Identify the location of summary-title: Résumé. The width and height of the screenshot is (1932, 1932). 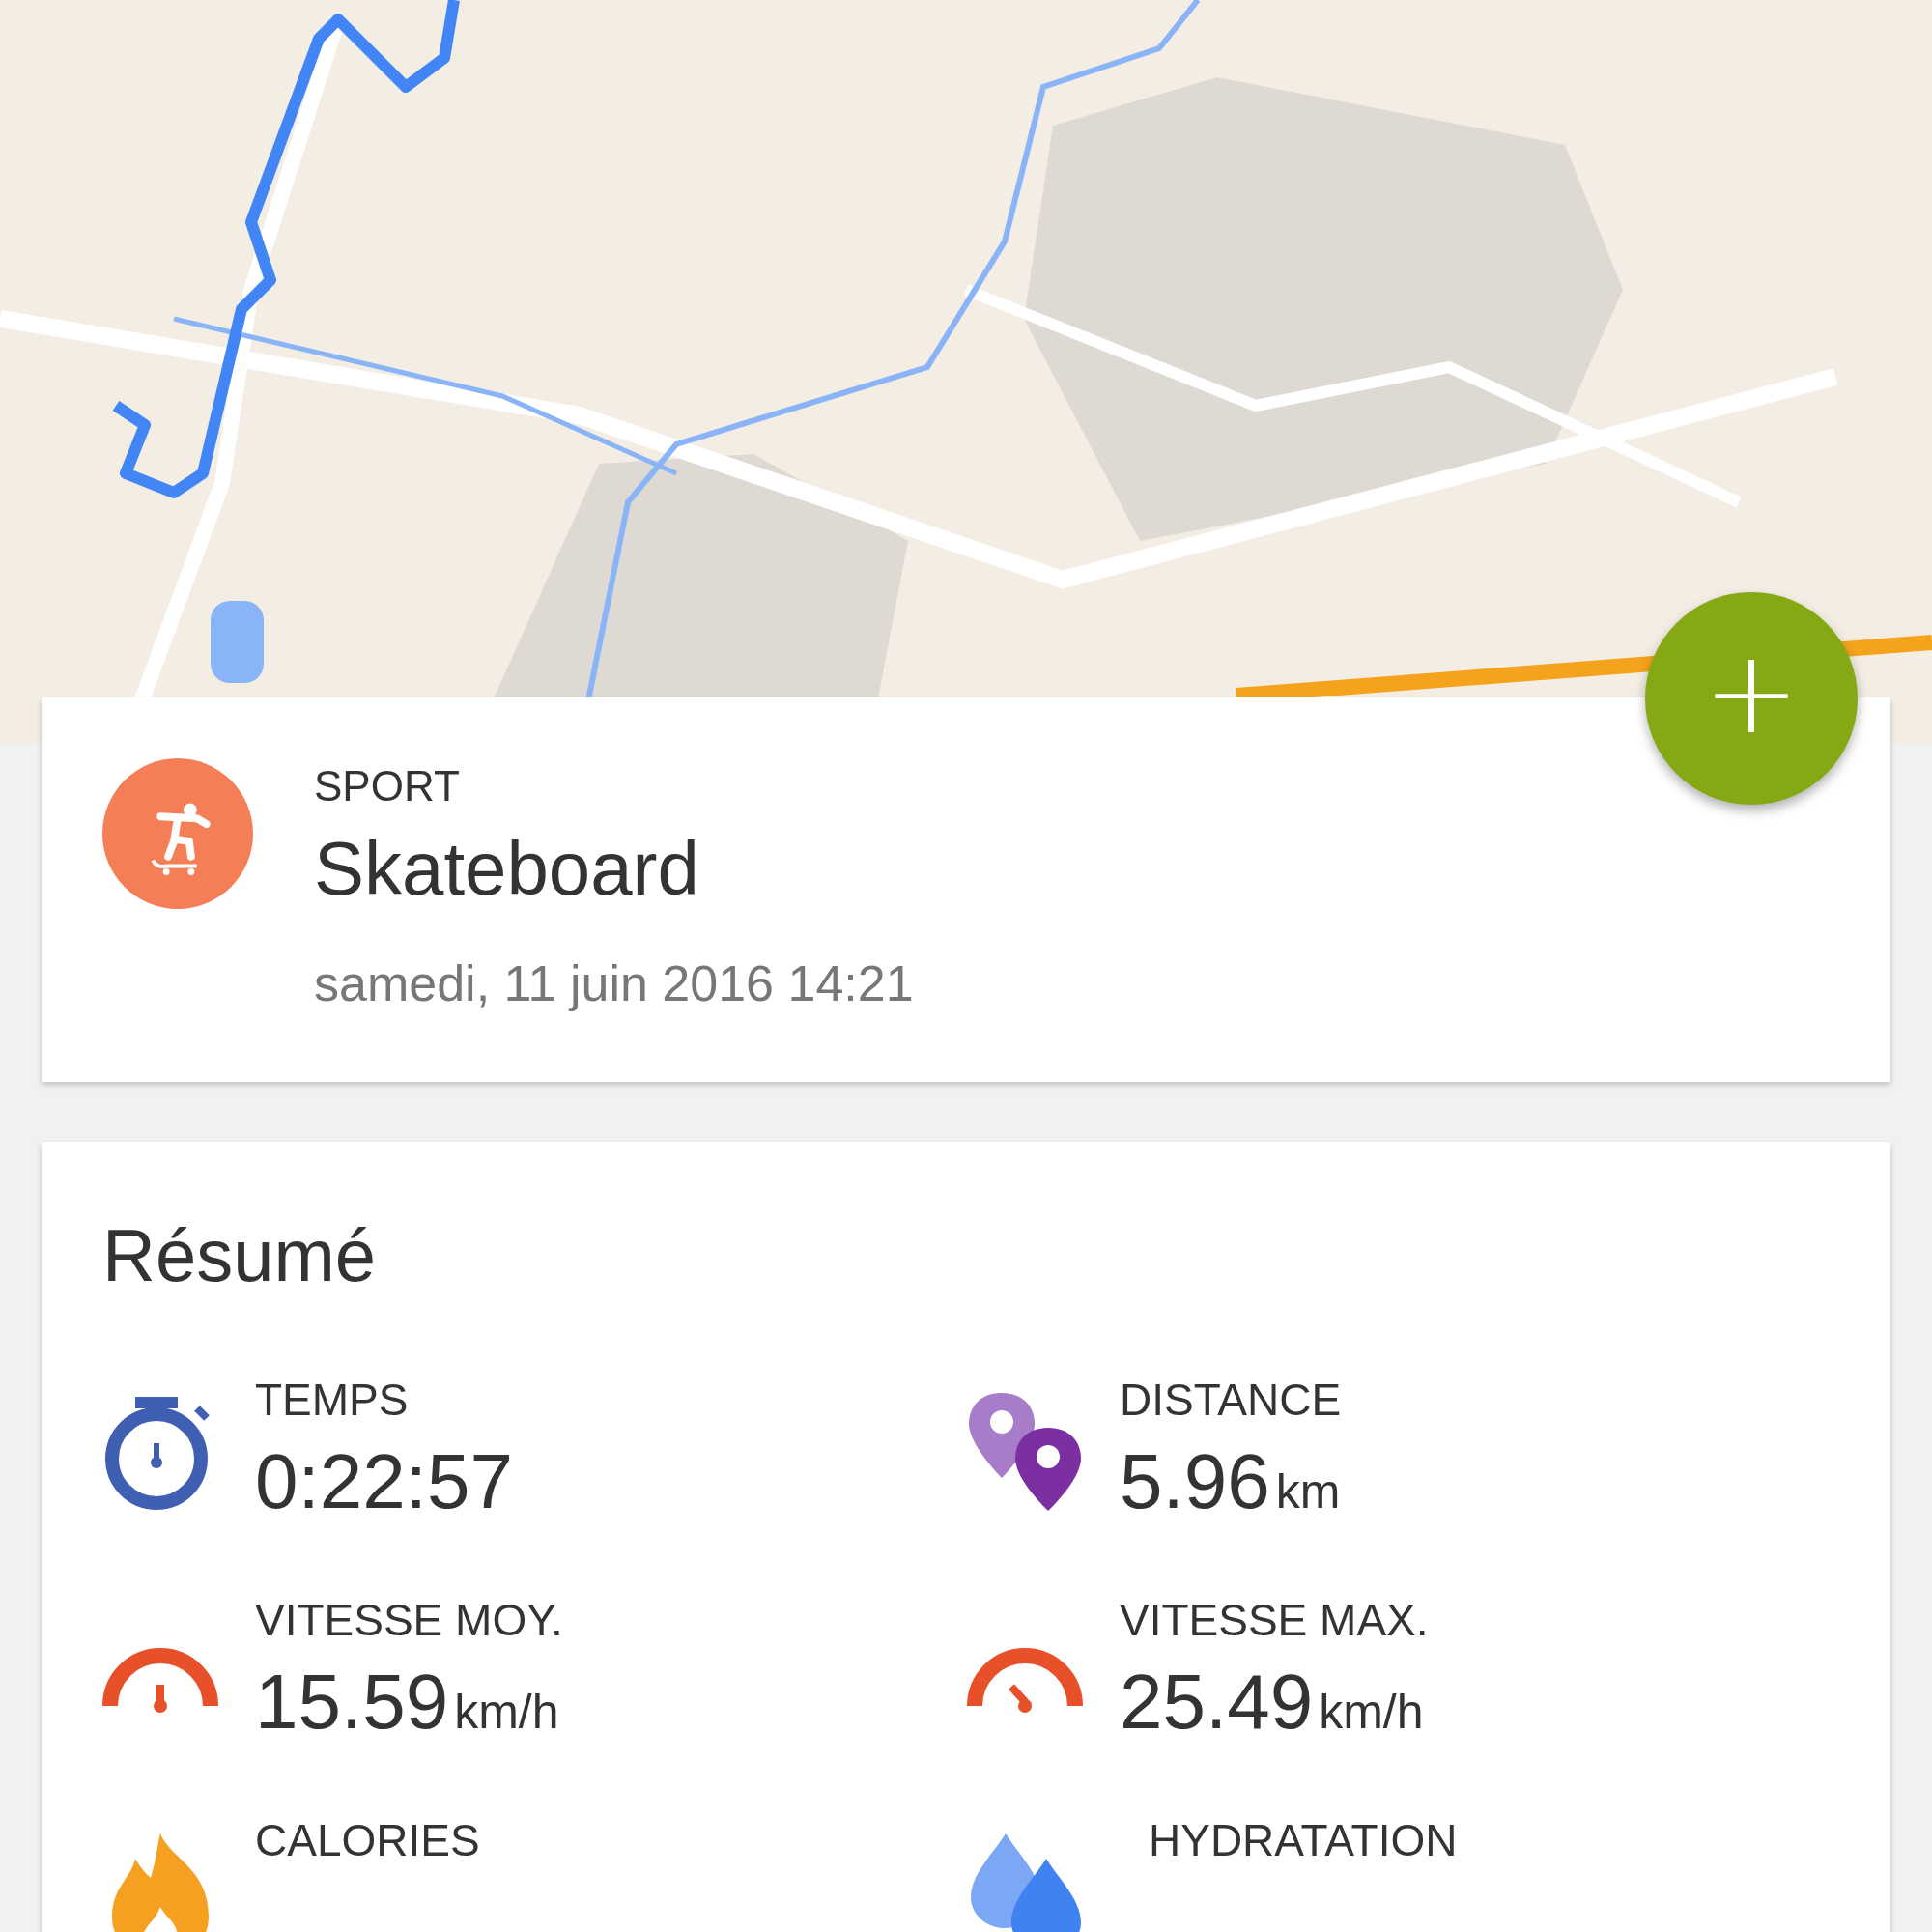
(239, 1256).